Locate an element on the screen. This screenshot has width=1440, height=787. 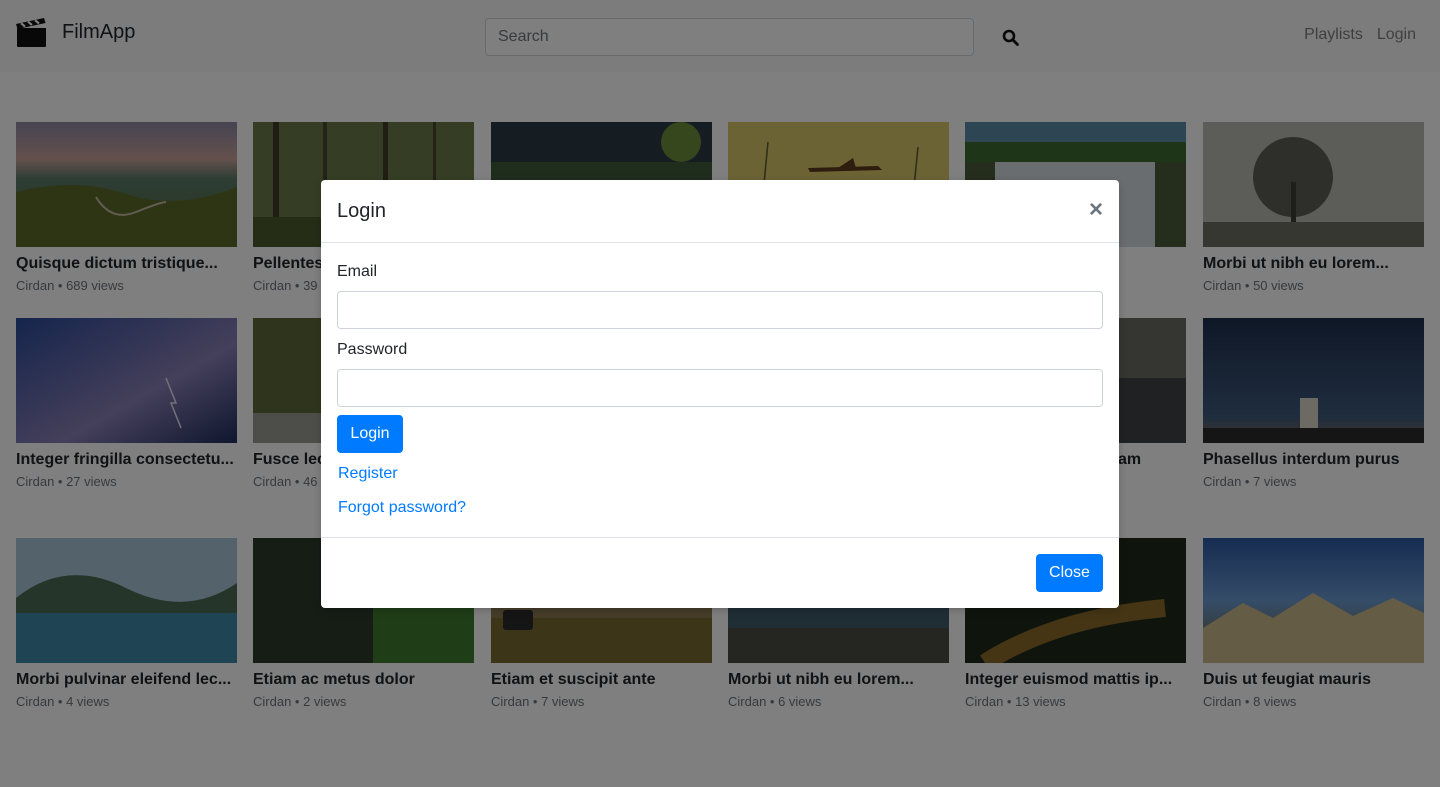
modal-footer is located at coordinates (720, 537).